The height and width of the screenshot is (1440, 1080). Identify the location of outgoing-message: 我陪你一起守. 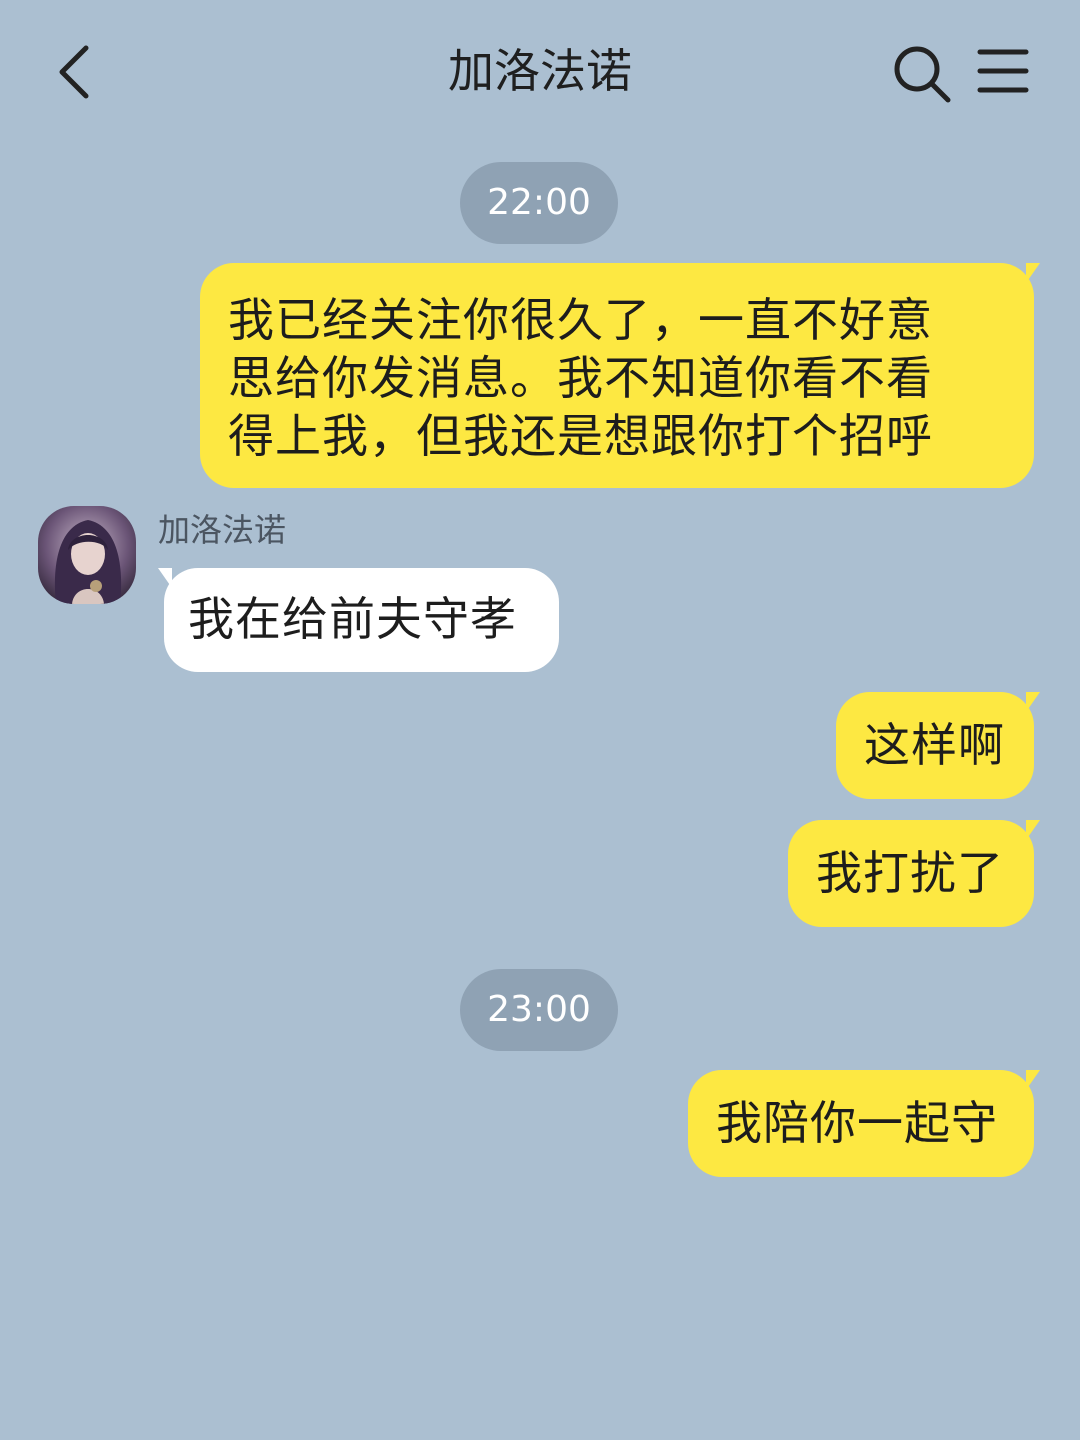
(864, 1123).